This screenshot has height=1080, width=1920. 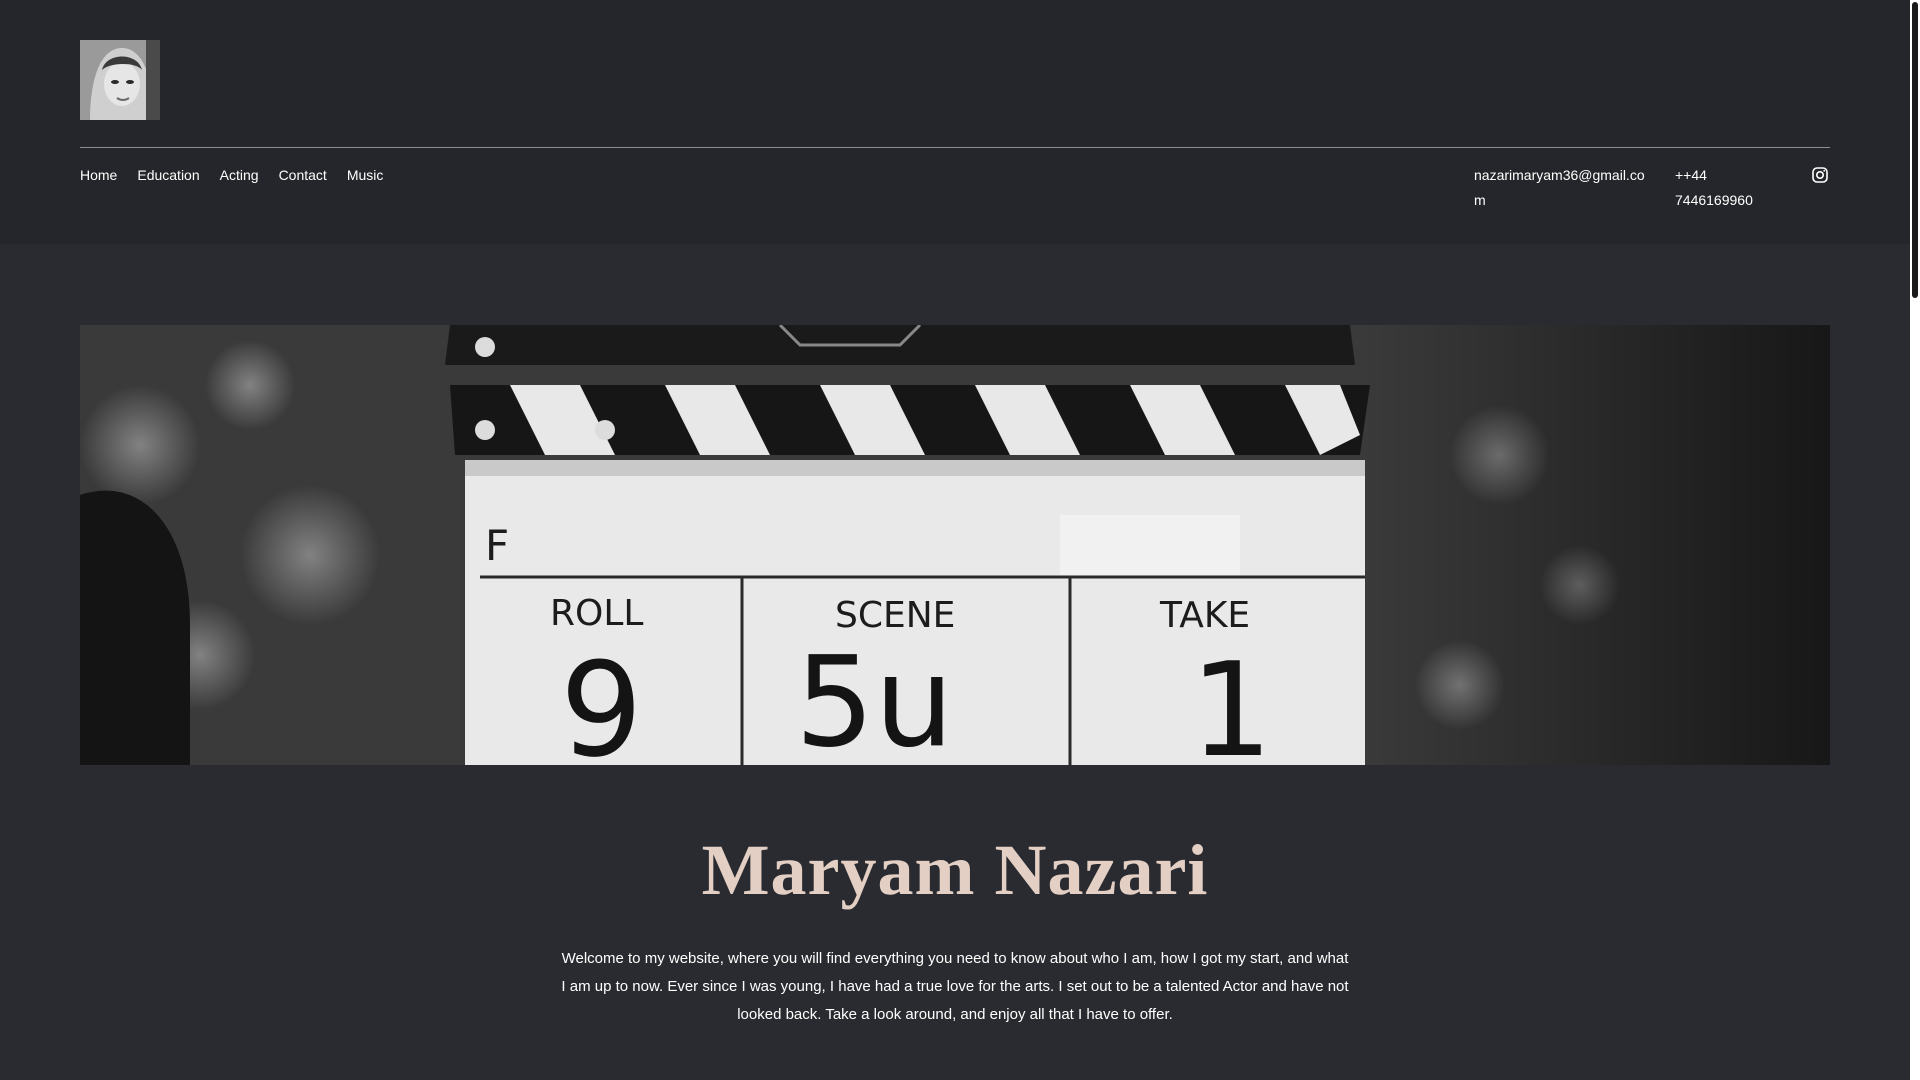 I want to click on nav-home: Home, so click(x=98, y=175).